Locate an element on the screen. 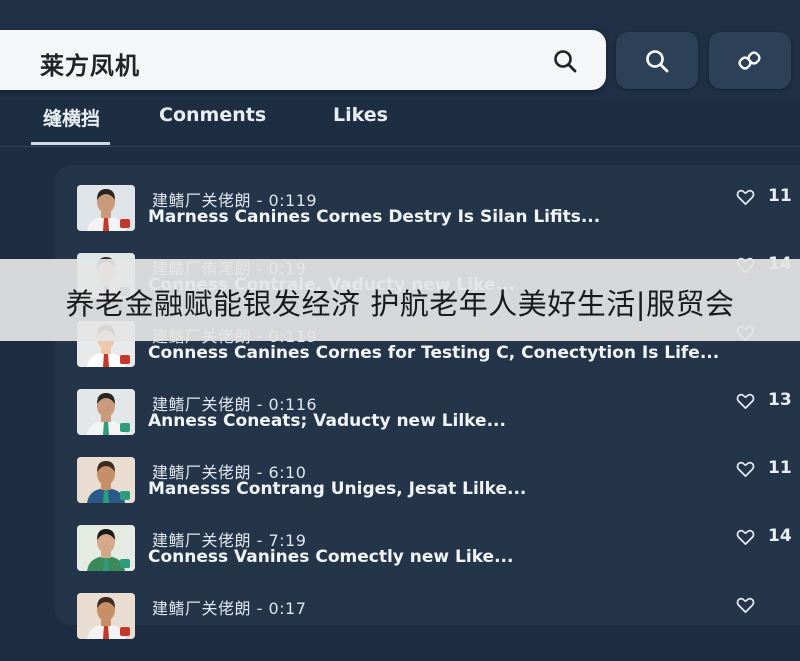 The image size is (800, 661). tab-likes: Likes is located at coordinates (360, 115).